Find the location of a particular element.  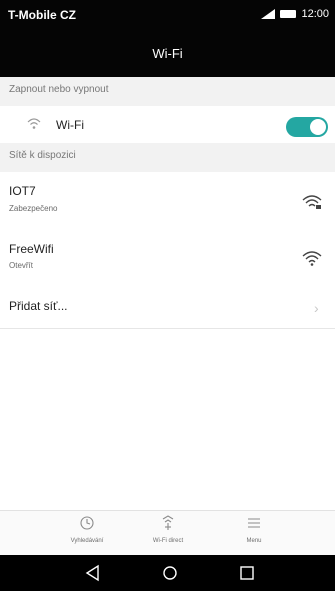

network-status: Zabezpečeno is located at coordinates (33, 208).